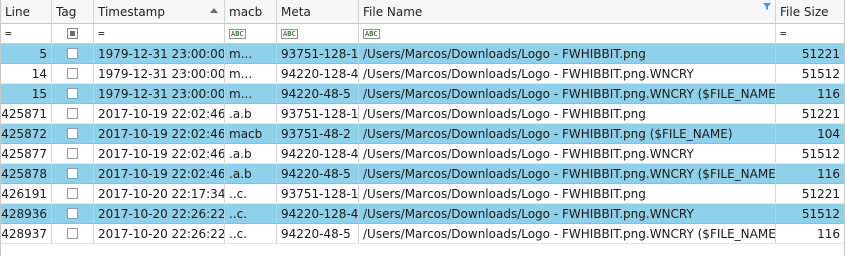  Describe the element at coordinates (73, 11) in the screenshot. I see `column-header-tag: Tag` at that location.